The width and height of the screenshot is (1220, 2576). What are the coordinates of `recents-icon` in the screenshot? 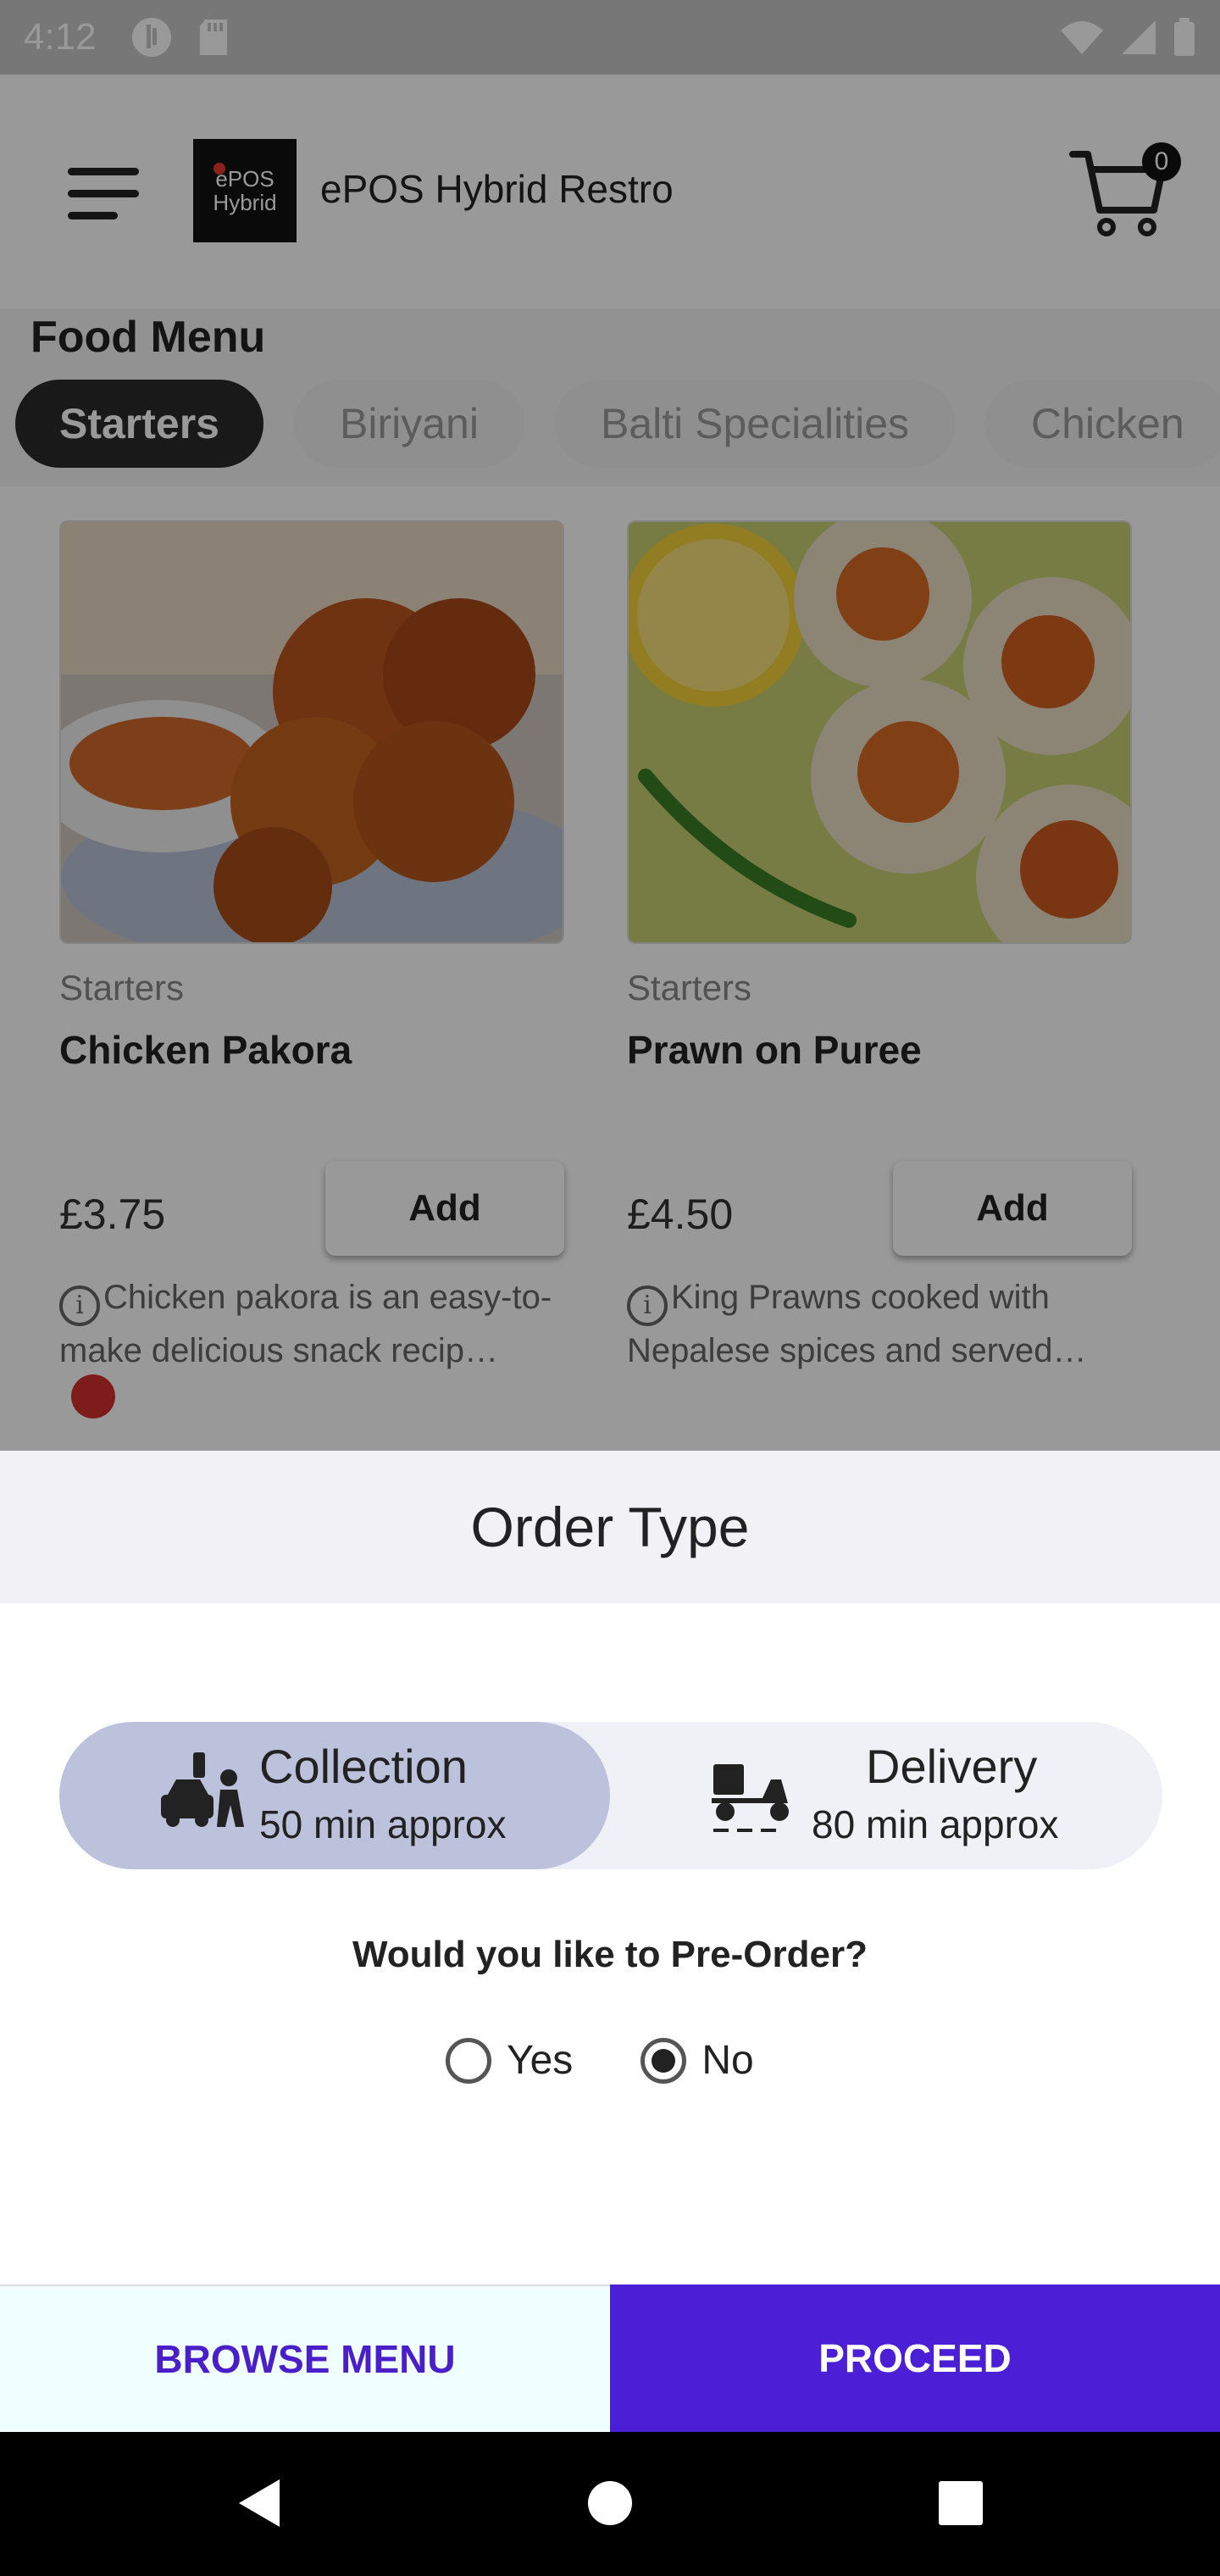 It's located at (961, 2503).